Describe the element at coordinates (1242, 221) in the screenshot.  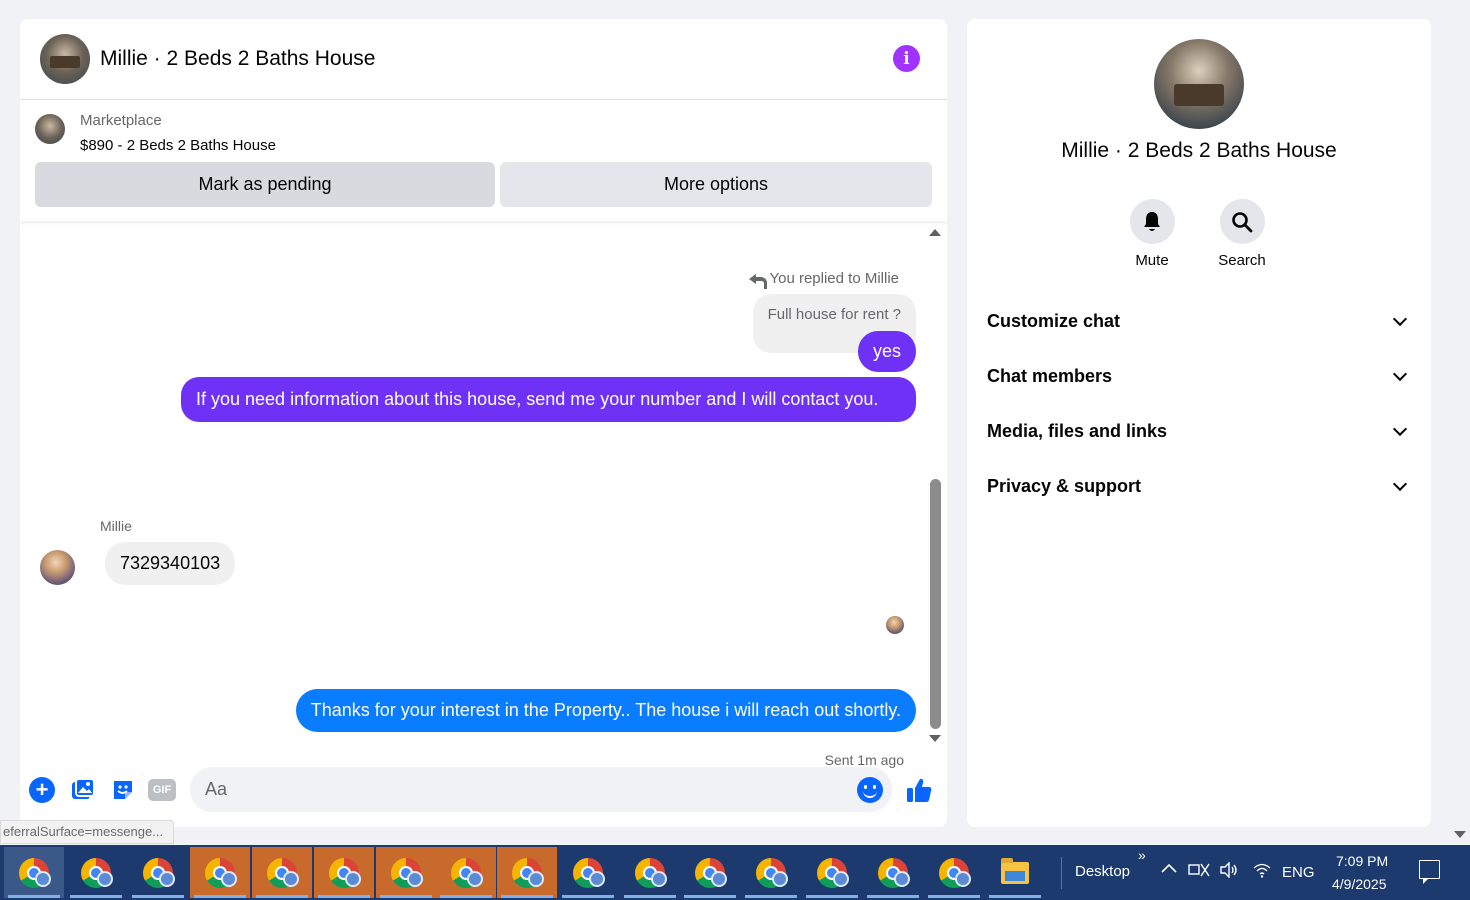
I see `search-icon` at that location.